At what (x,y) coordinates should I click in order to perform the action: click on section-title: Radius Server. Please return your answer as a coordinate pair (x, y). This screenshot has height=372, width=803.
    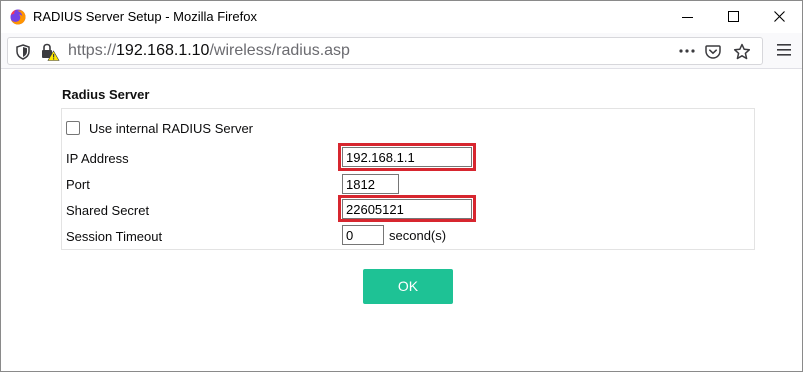
    Looking at the image, I should click on (106, 94).